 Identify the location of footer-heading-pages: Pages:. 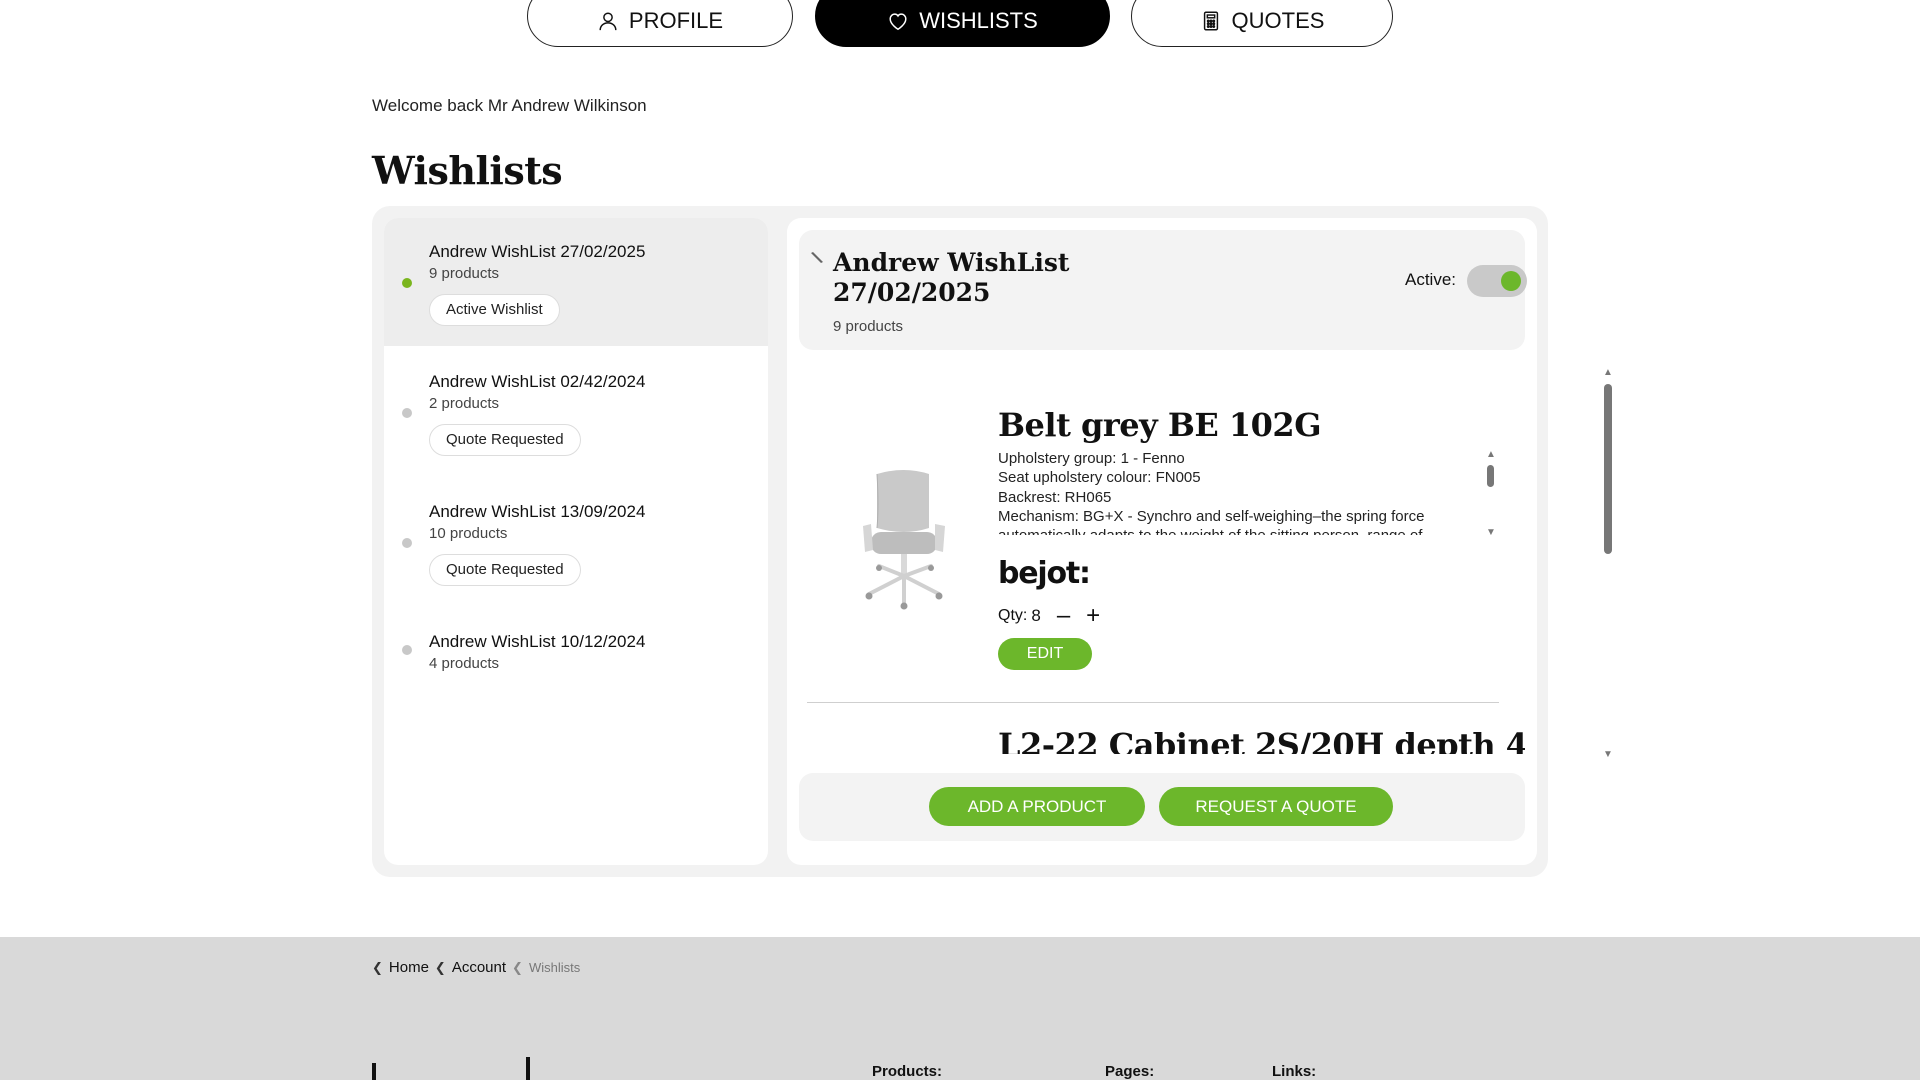
(1130, 1071).